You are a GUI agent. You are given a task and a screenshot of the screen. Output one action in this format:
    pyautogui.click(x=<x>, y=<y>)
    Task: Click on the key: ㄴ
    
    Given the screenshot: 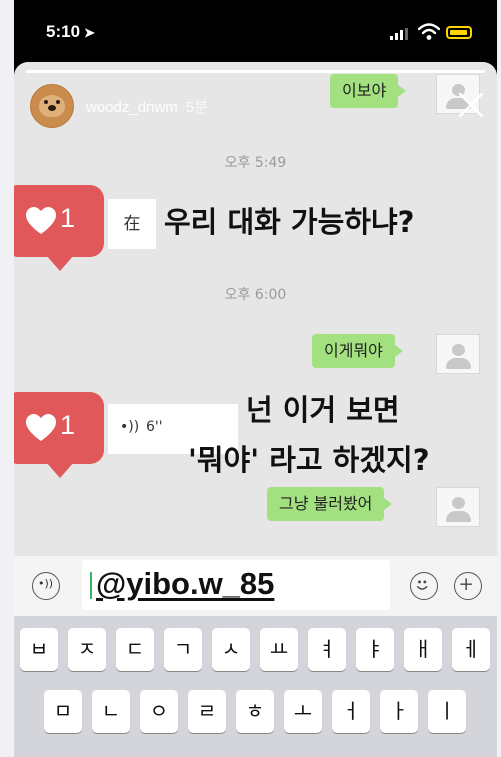 What is the action you would take?
    pyautogui.click(x=111, y=711)
    